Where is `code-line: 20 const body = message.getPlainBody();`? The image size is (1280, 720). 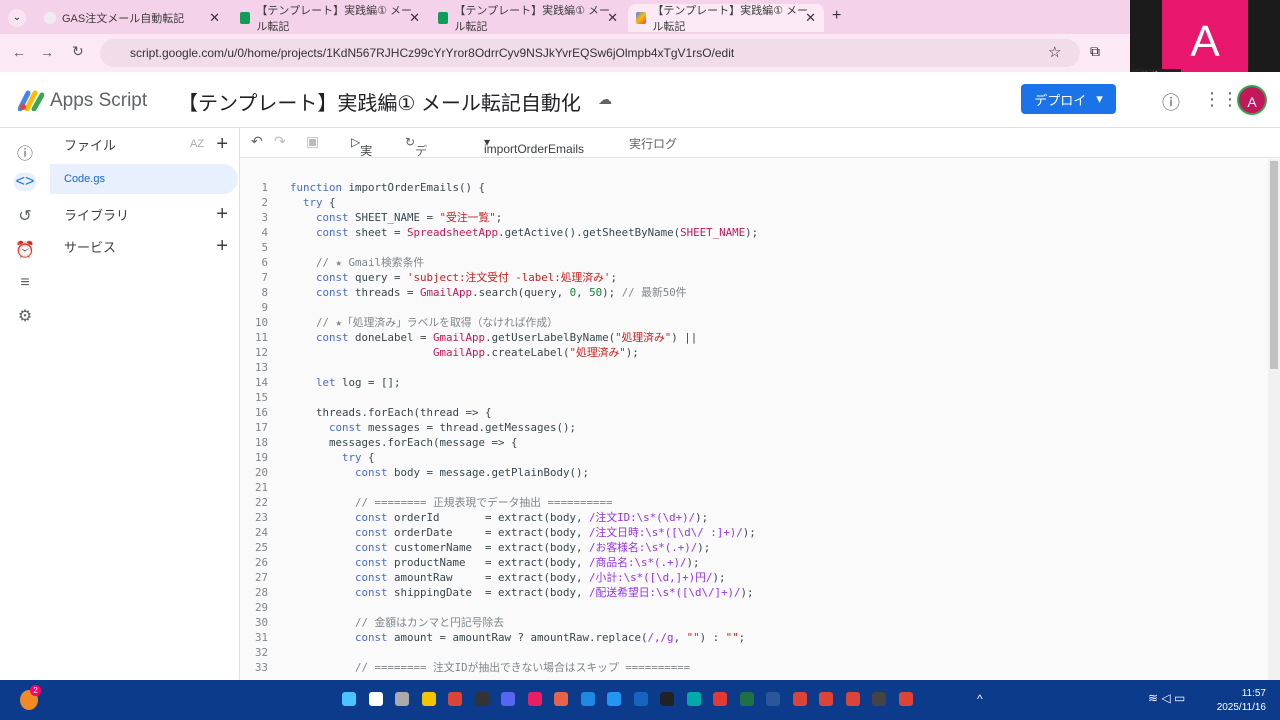 code-line: 20 const body = message.getPlainBody(); is located at coordinates (754, 472).